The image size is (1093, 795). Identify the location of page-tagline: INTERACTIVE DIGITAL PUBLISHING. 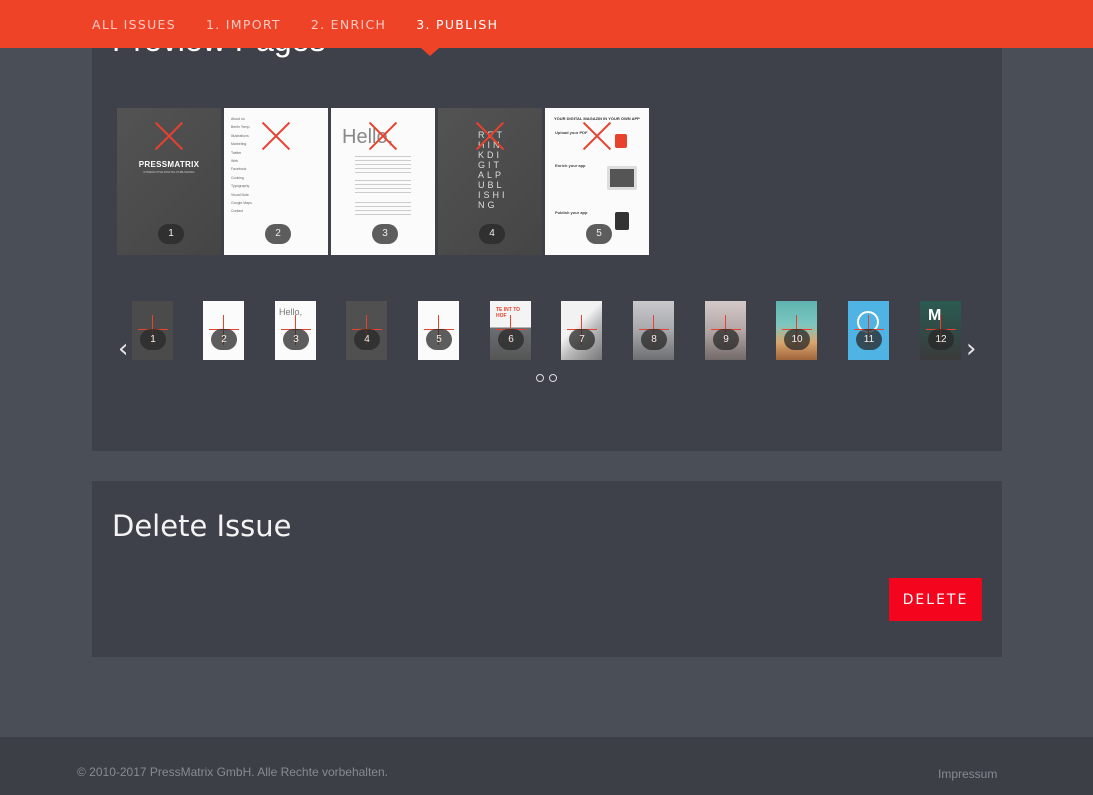
(169, 172).